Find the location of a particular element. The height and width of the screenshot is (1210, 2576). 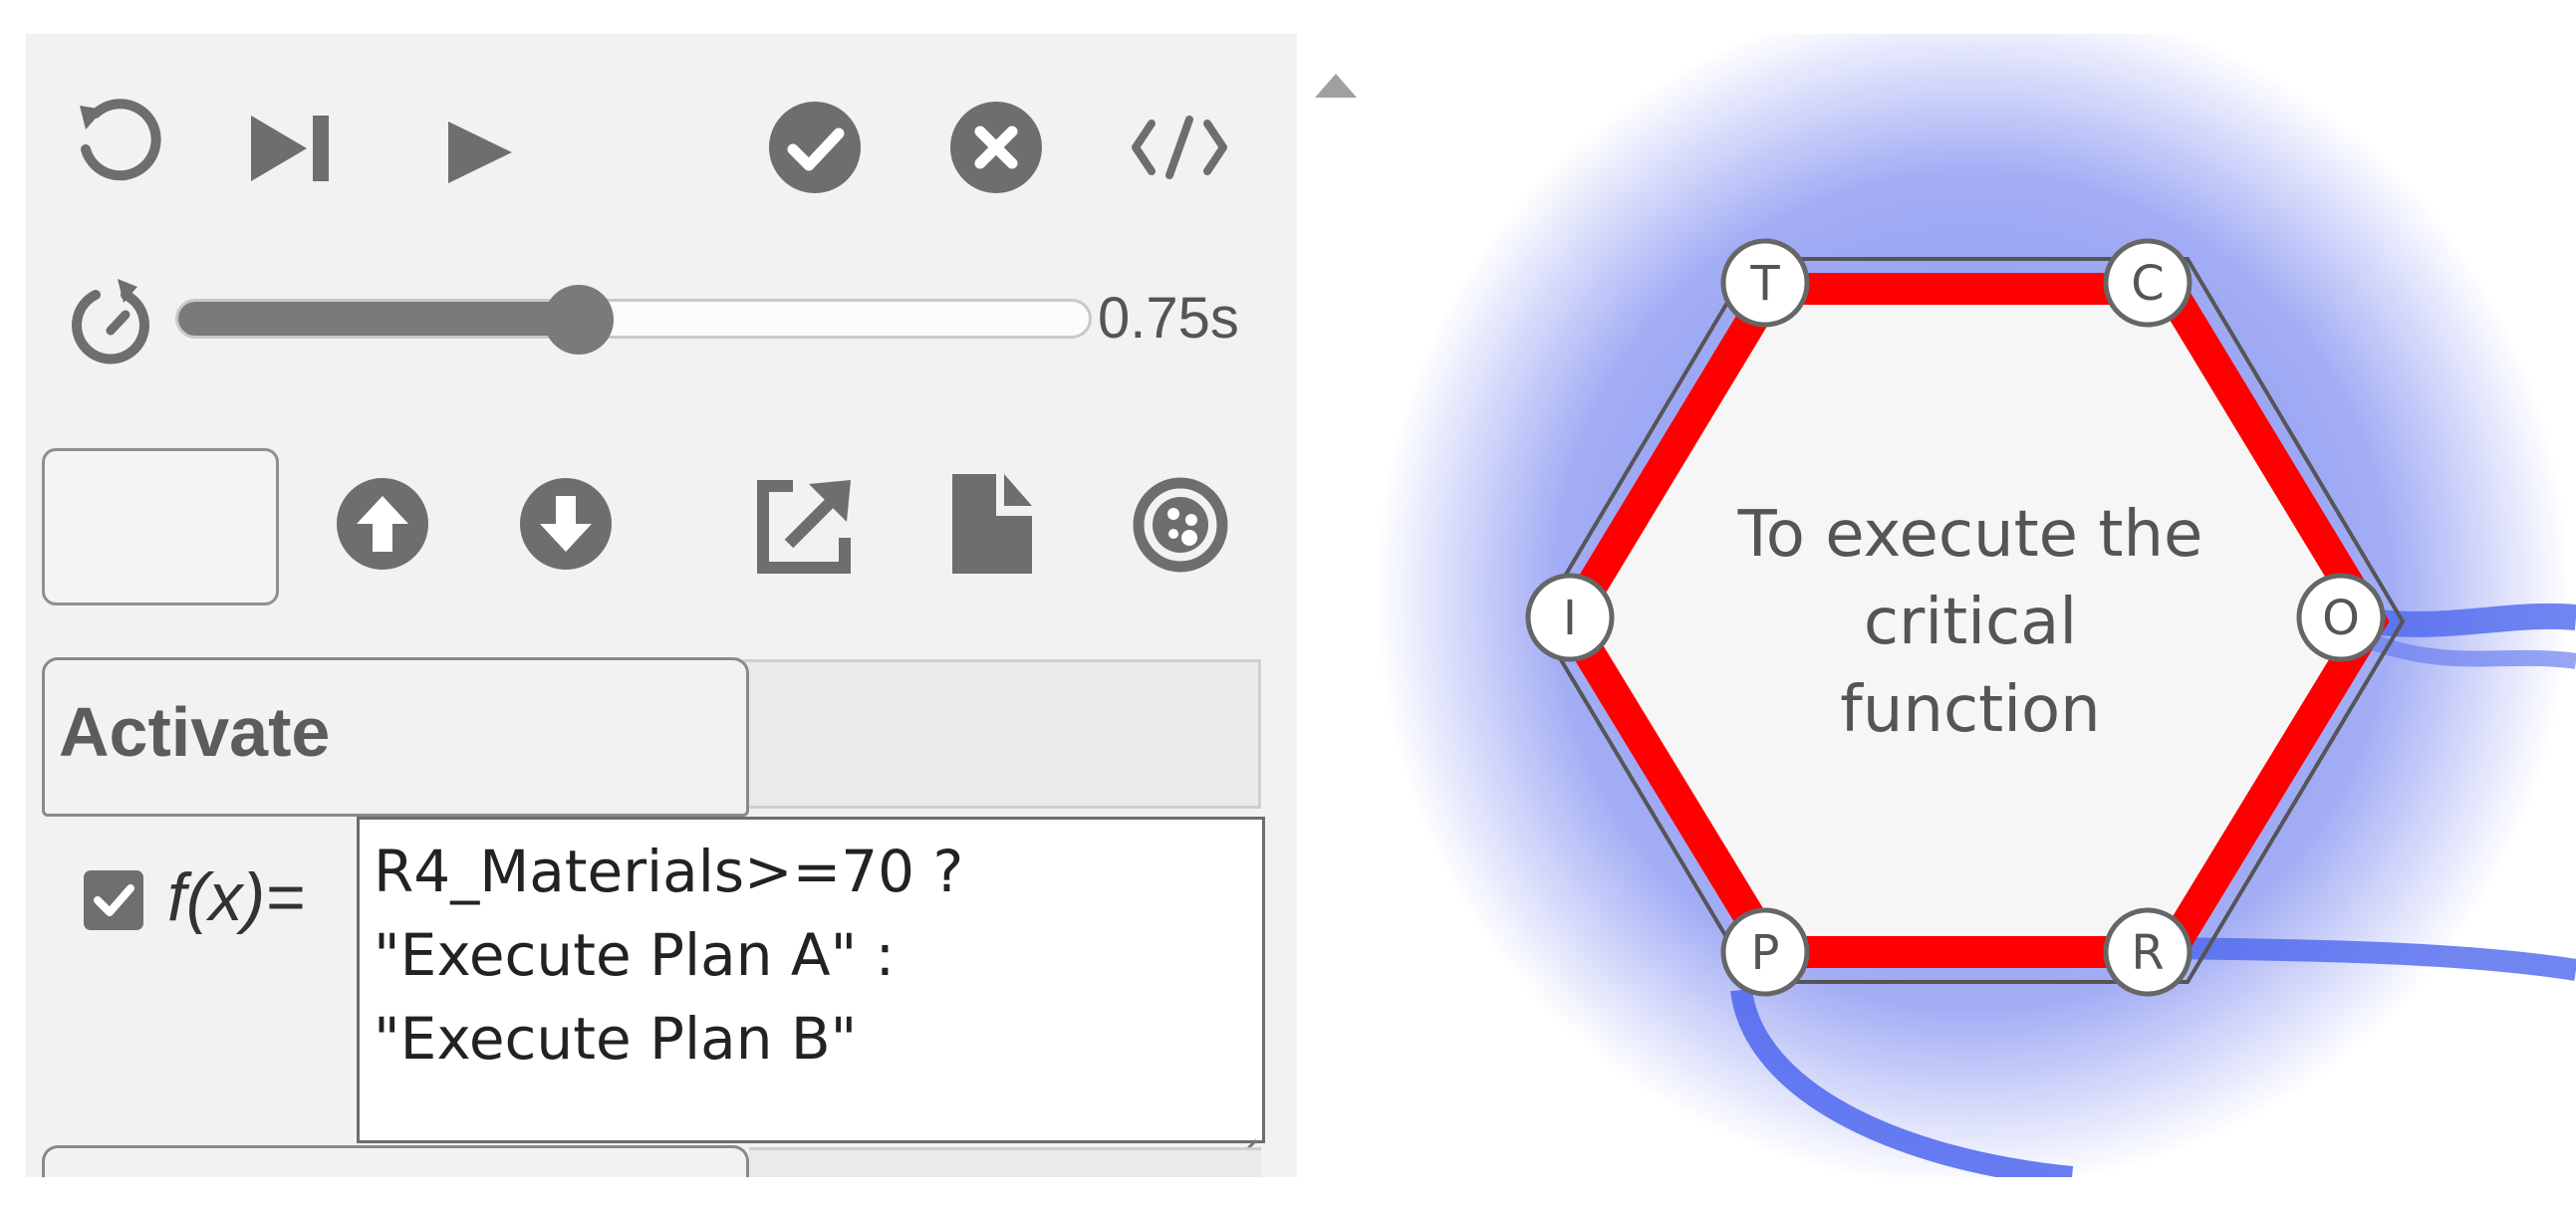

port-label: R is located at coordinates (2147, 953).